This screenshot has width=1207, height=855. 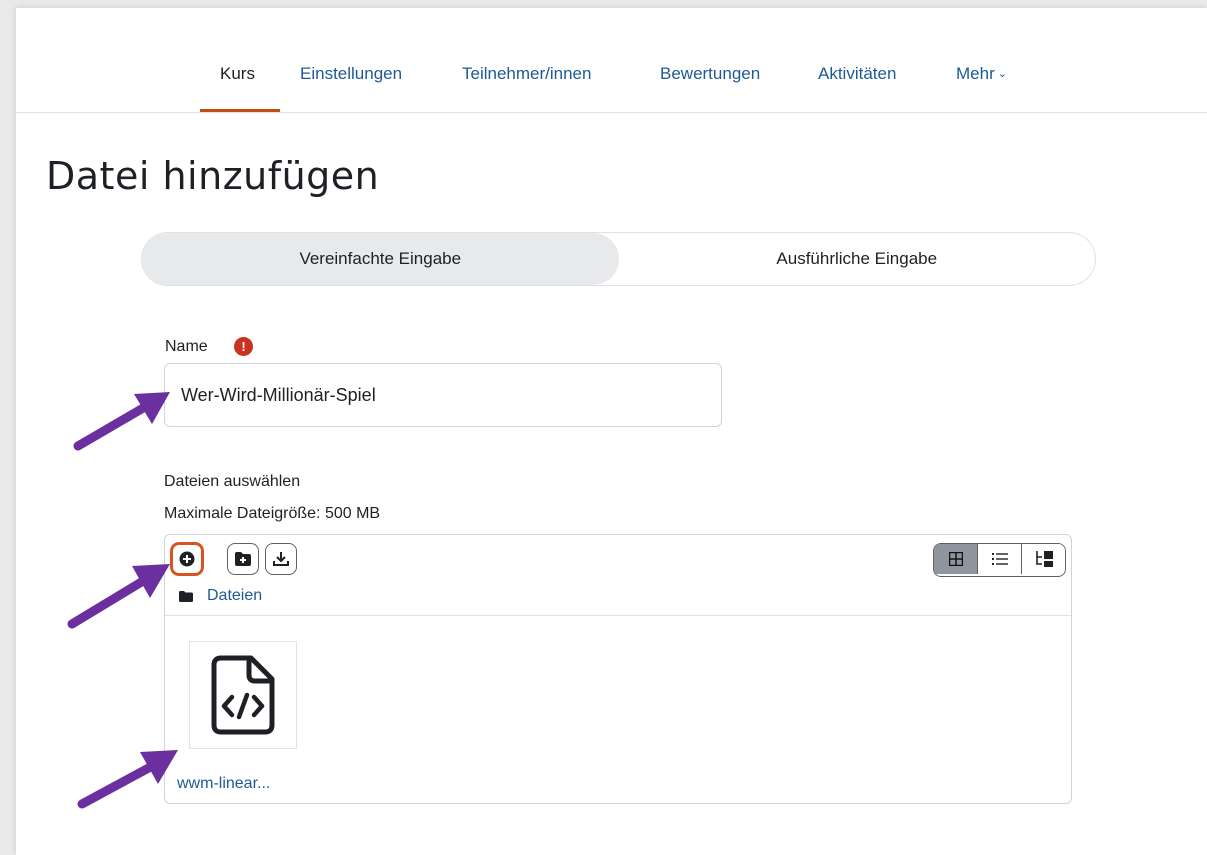 I want to click on tab-einstellungen: Einstellungen, so click(x=351, y=74).